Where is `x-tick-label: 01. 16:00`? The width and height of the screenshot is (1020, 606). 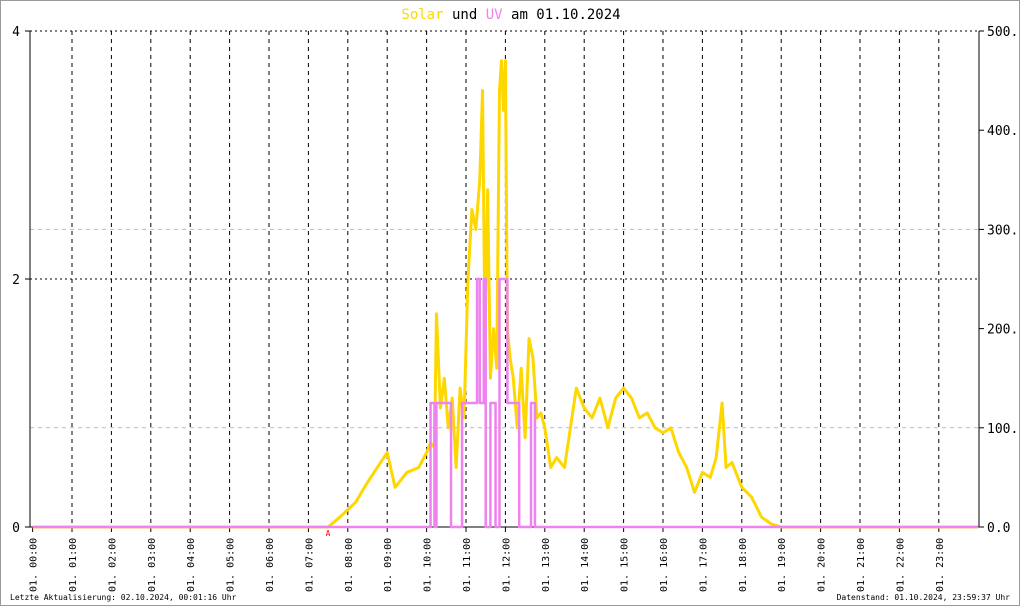
x-tick-label: 01. 16:00 is located at coordinates (664, 565).